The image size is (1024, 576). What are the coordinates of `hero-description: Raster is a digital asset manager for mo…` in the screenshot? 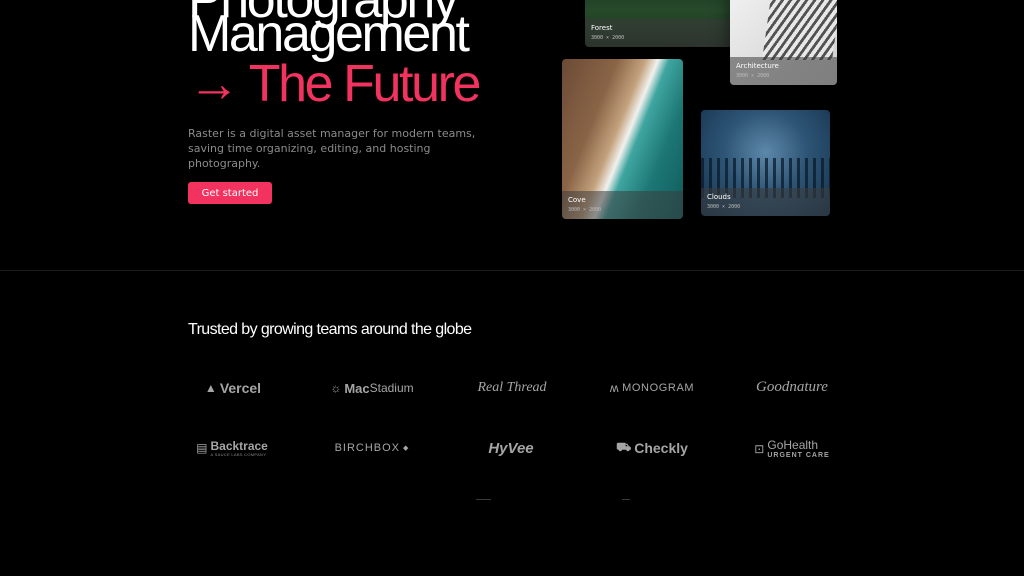 It's located at (332, 148).